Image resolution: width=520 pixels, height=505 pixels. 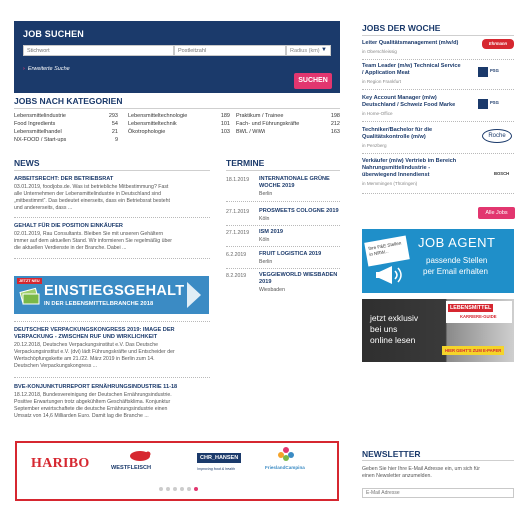 What do you see at coordinates (216, 469) in the screenshot?
I see `logo-chr-hansen-tagline: Improving food & health` at bounding box center [216, 469].